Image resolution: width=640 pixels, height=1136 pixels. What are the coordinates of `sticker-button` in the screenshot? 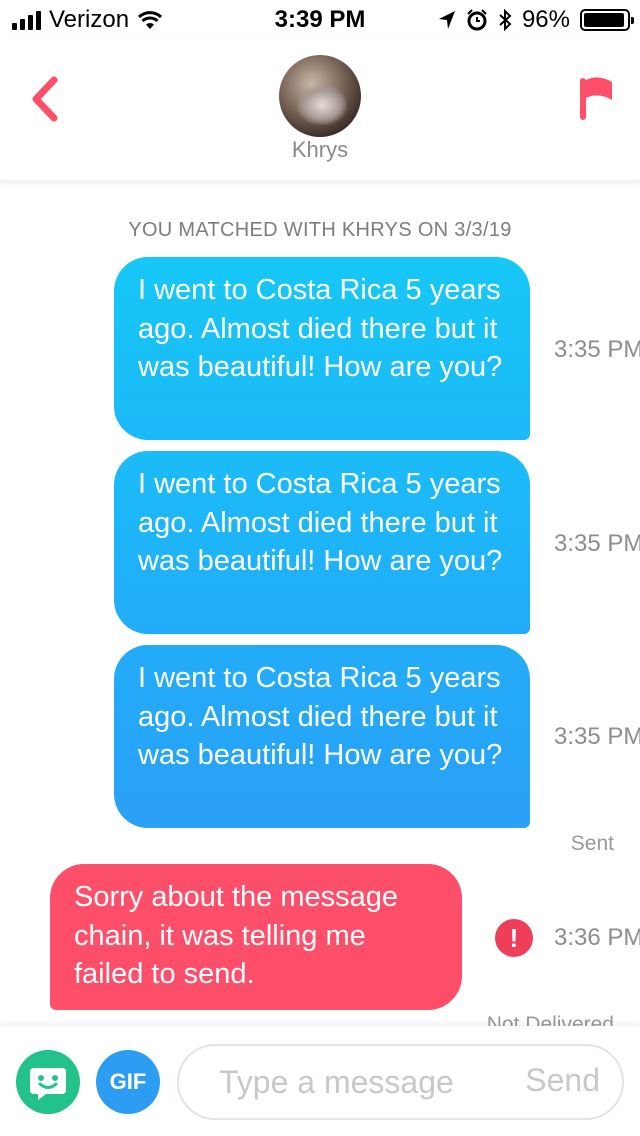 It's located at (48, 1082).